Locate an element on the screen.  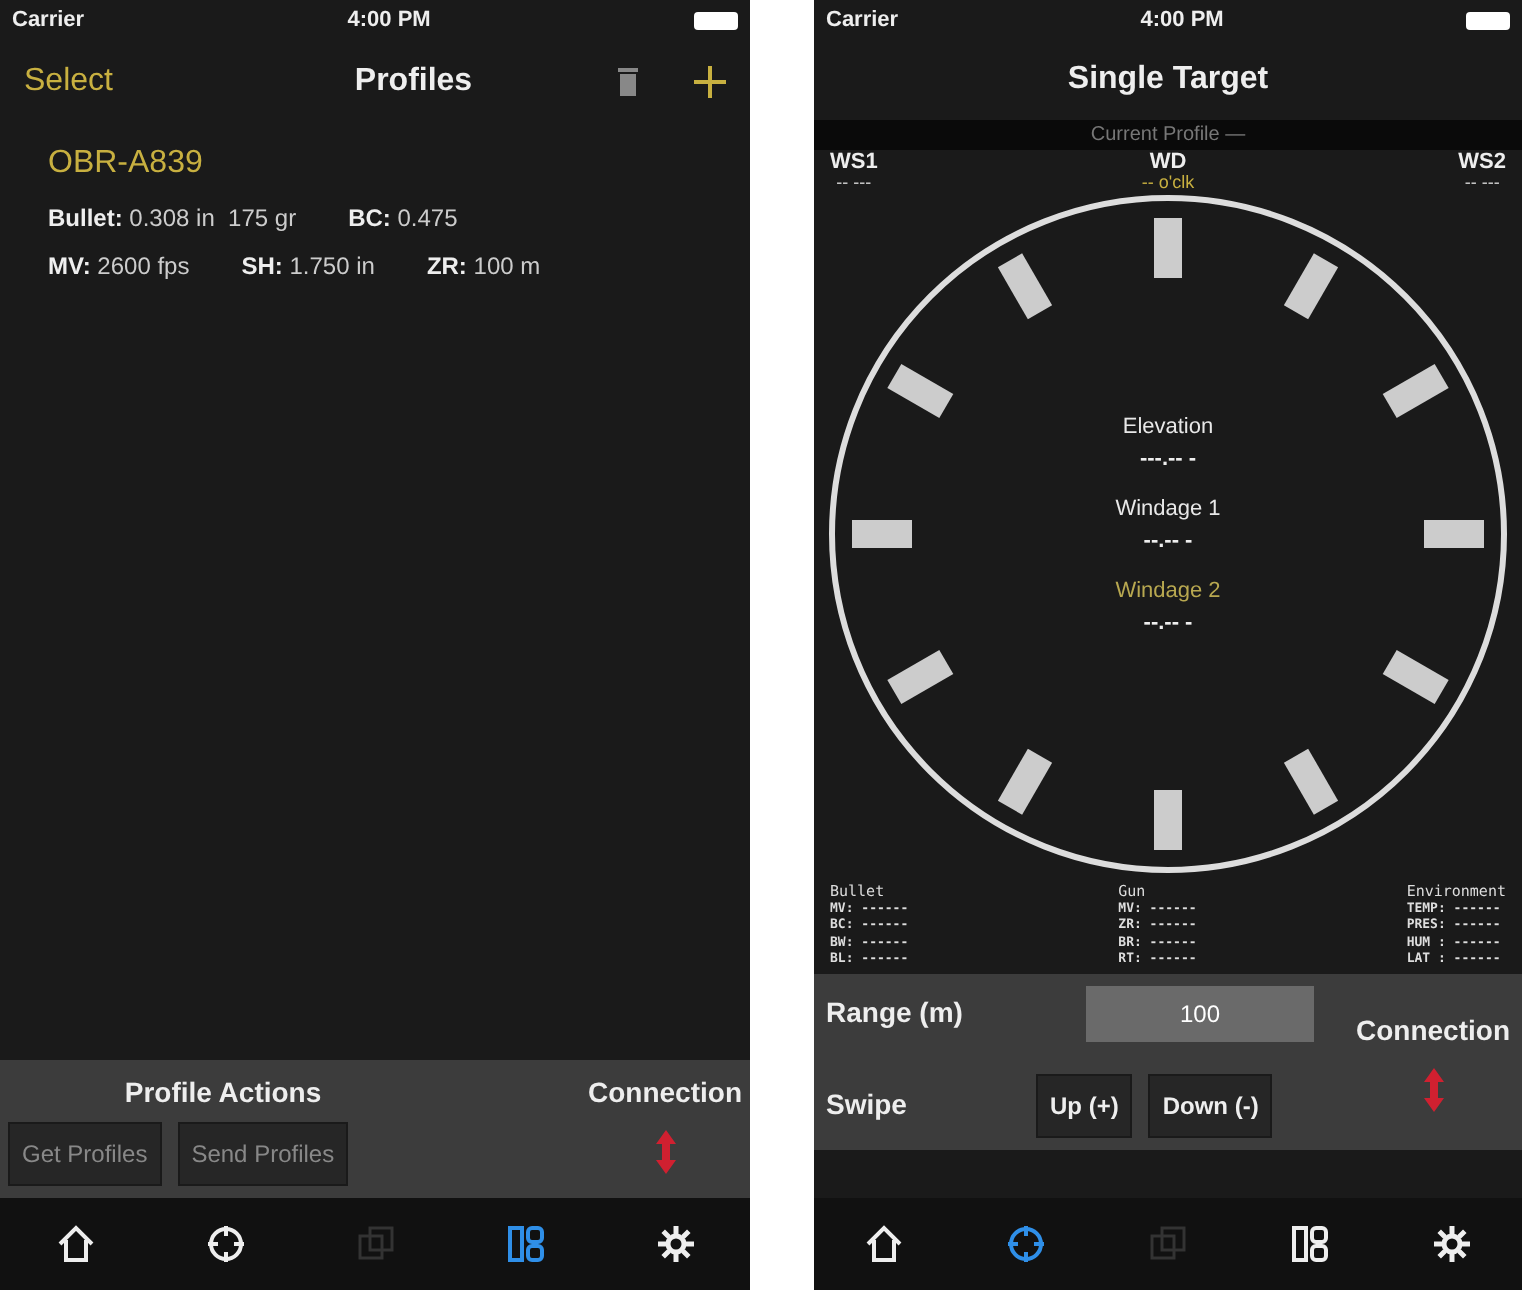
profile-field: SH: 1.750 in is located at coordinates (308, 266).